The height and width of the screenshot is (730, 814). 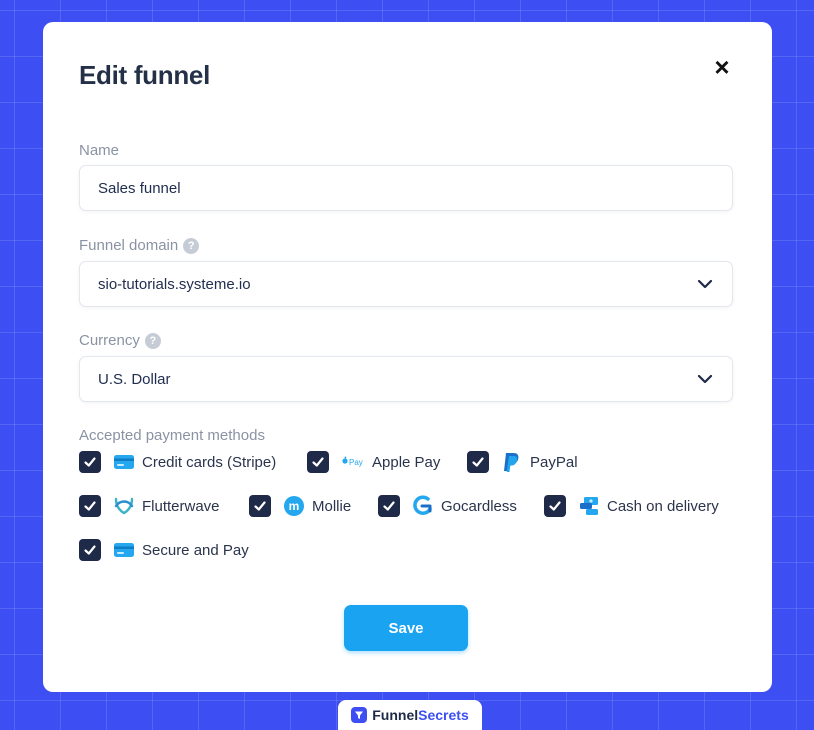 What do you see at coordinates (663, 506) in the screenshot?
I see `cash-on-delivery-label: Cash on delivery` at bounding box center [663, 506].